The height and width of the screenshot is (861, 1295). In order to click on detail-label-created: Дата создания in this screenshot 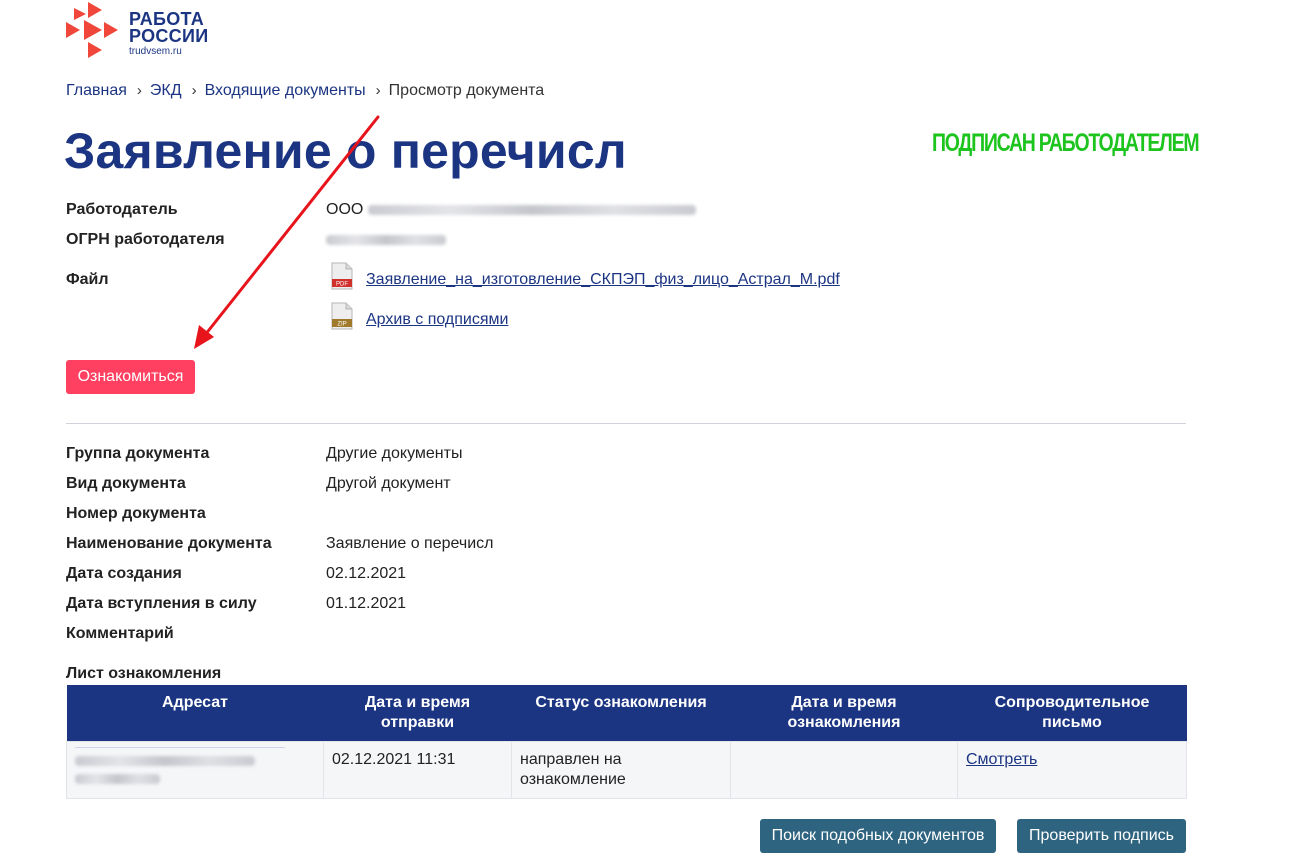, I will do `click(124, 573)`.